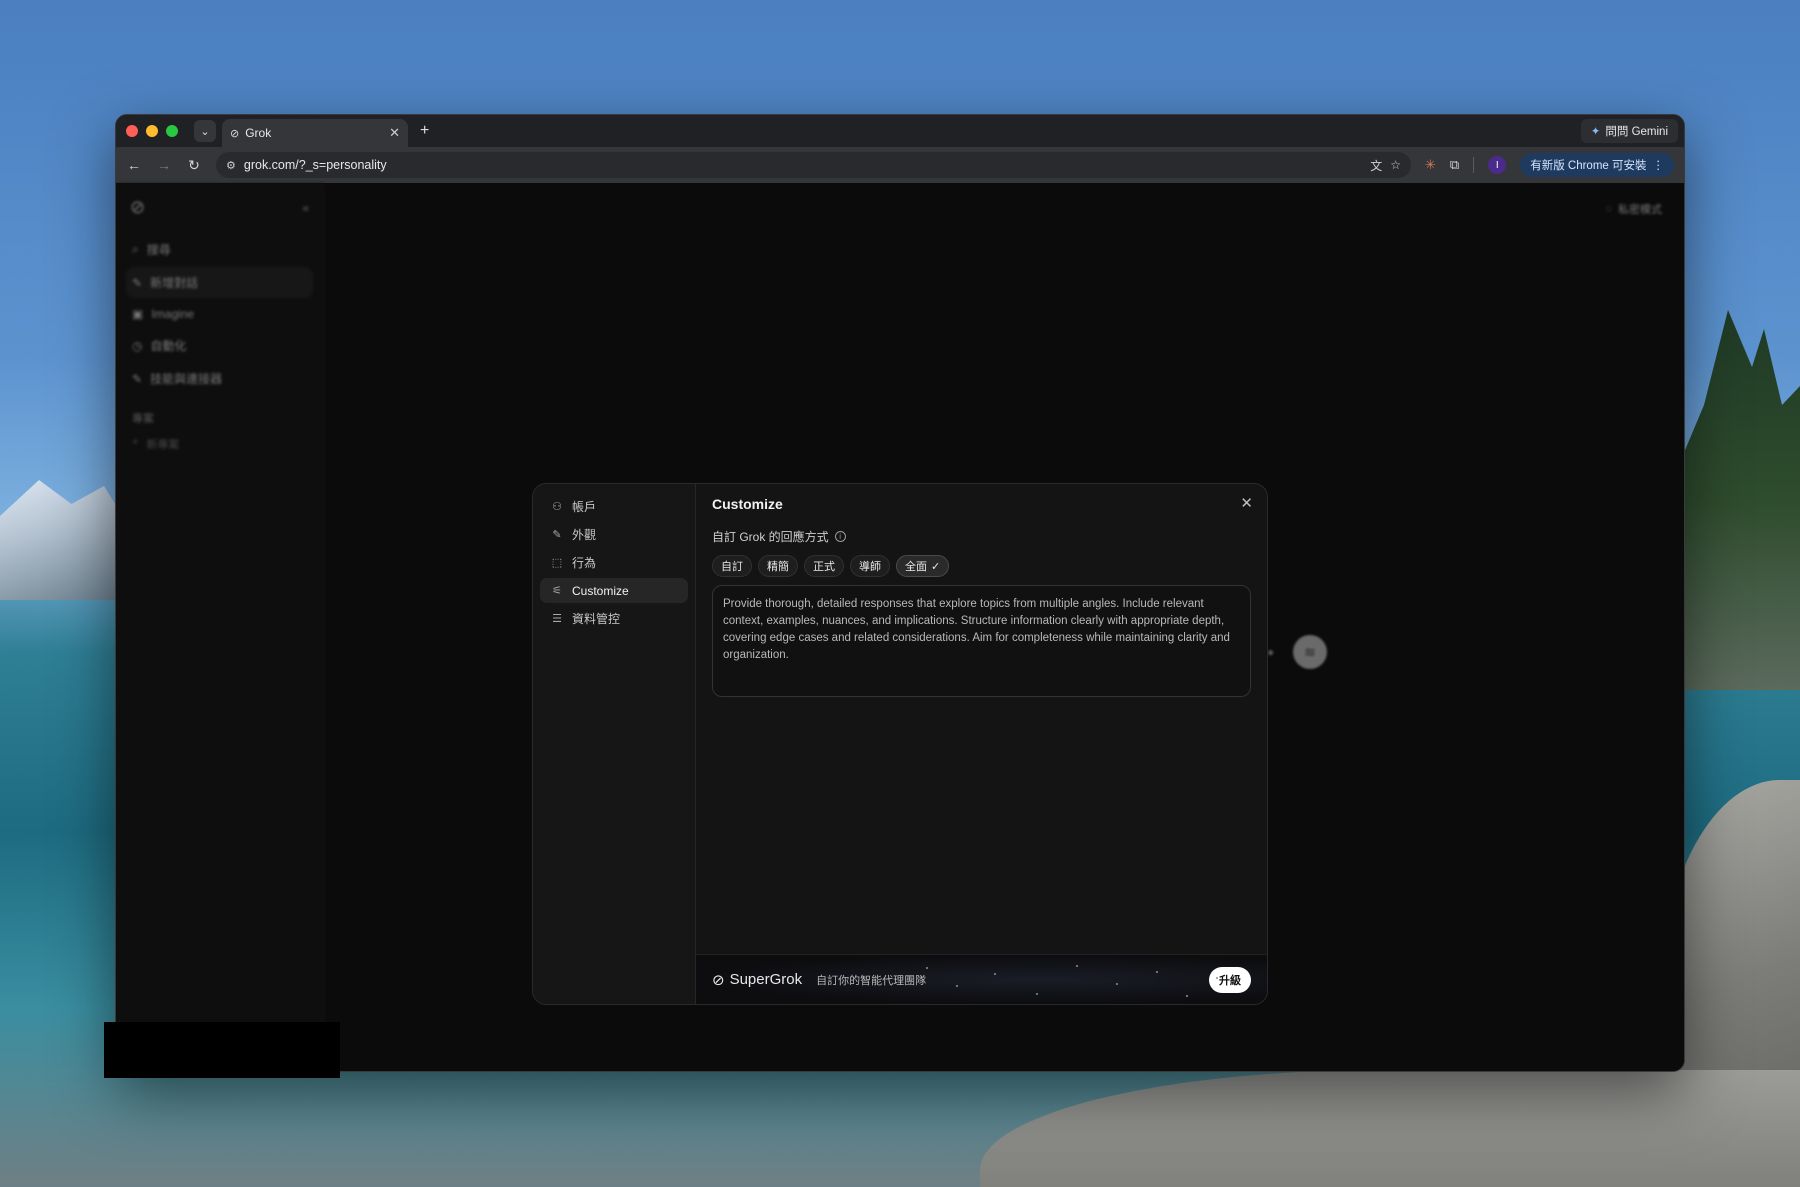  I want to click on gemini-button: ✦ 問問 Gemini, so click(1629, 131).